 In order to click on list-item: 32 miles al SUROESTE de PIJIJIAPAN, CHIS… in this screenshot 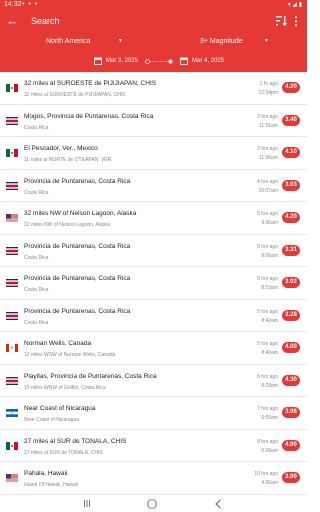, I will do `click(153, 88)`.